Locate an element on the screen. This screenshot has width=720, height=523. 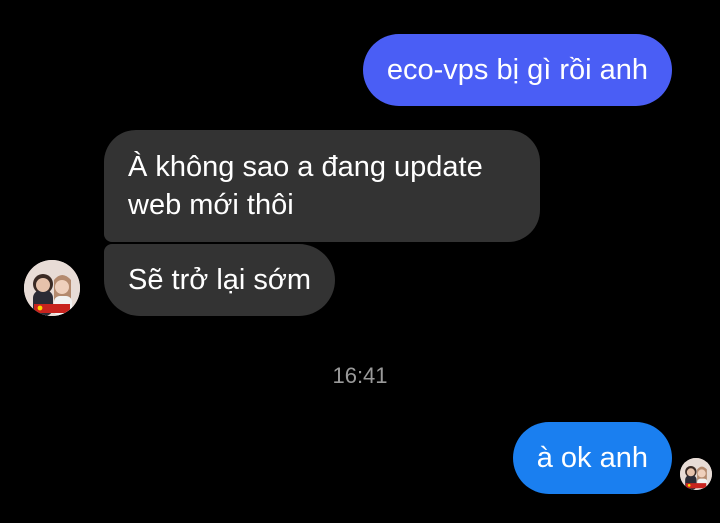
incoming-message-bubble: À không sao a đang update web mới thôi is located at coordinates (322, 186).